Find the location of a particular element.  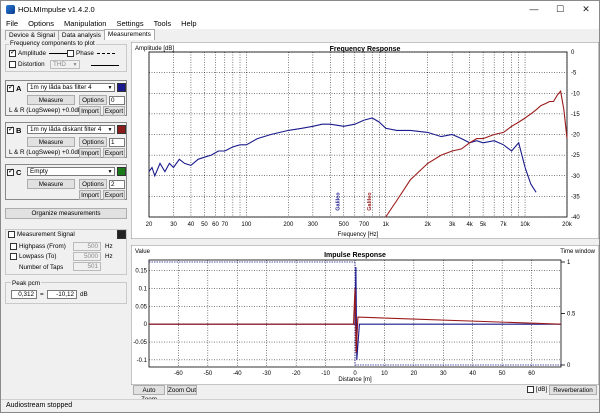

phase-checkbox is located at coordinates (70, 53).